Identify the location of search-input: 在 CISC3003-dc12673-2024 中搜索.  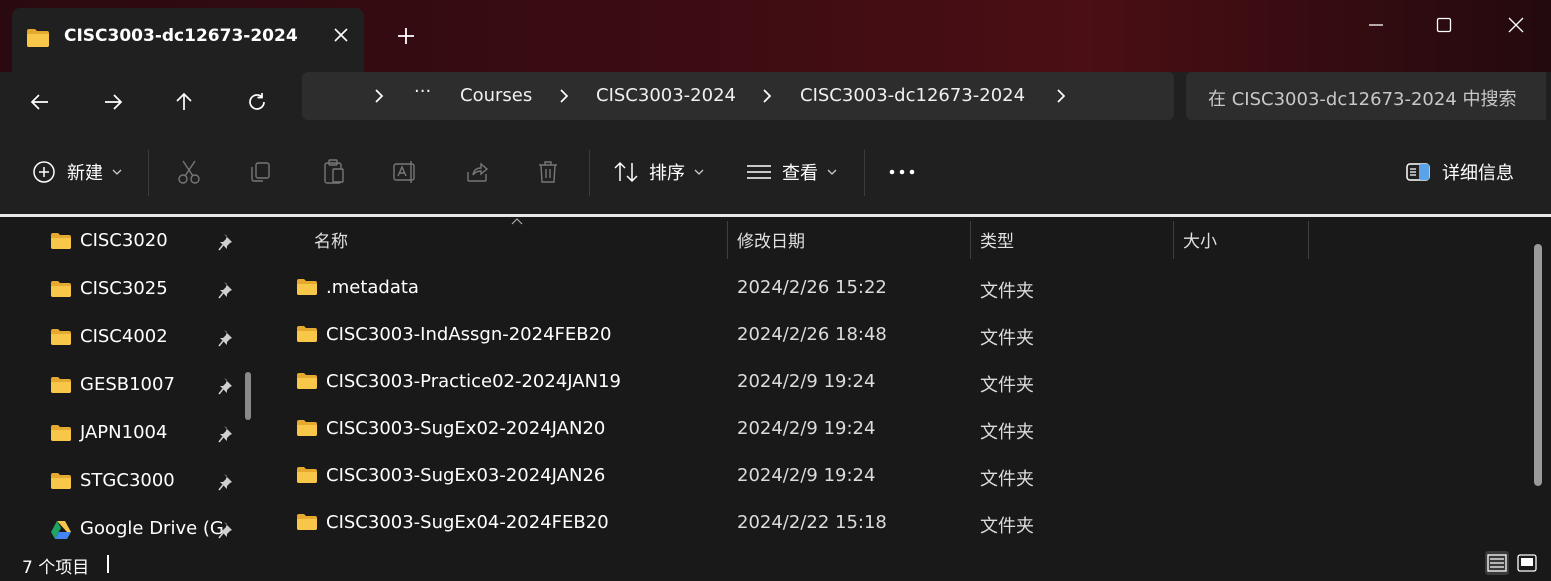
(1362, 98).